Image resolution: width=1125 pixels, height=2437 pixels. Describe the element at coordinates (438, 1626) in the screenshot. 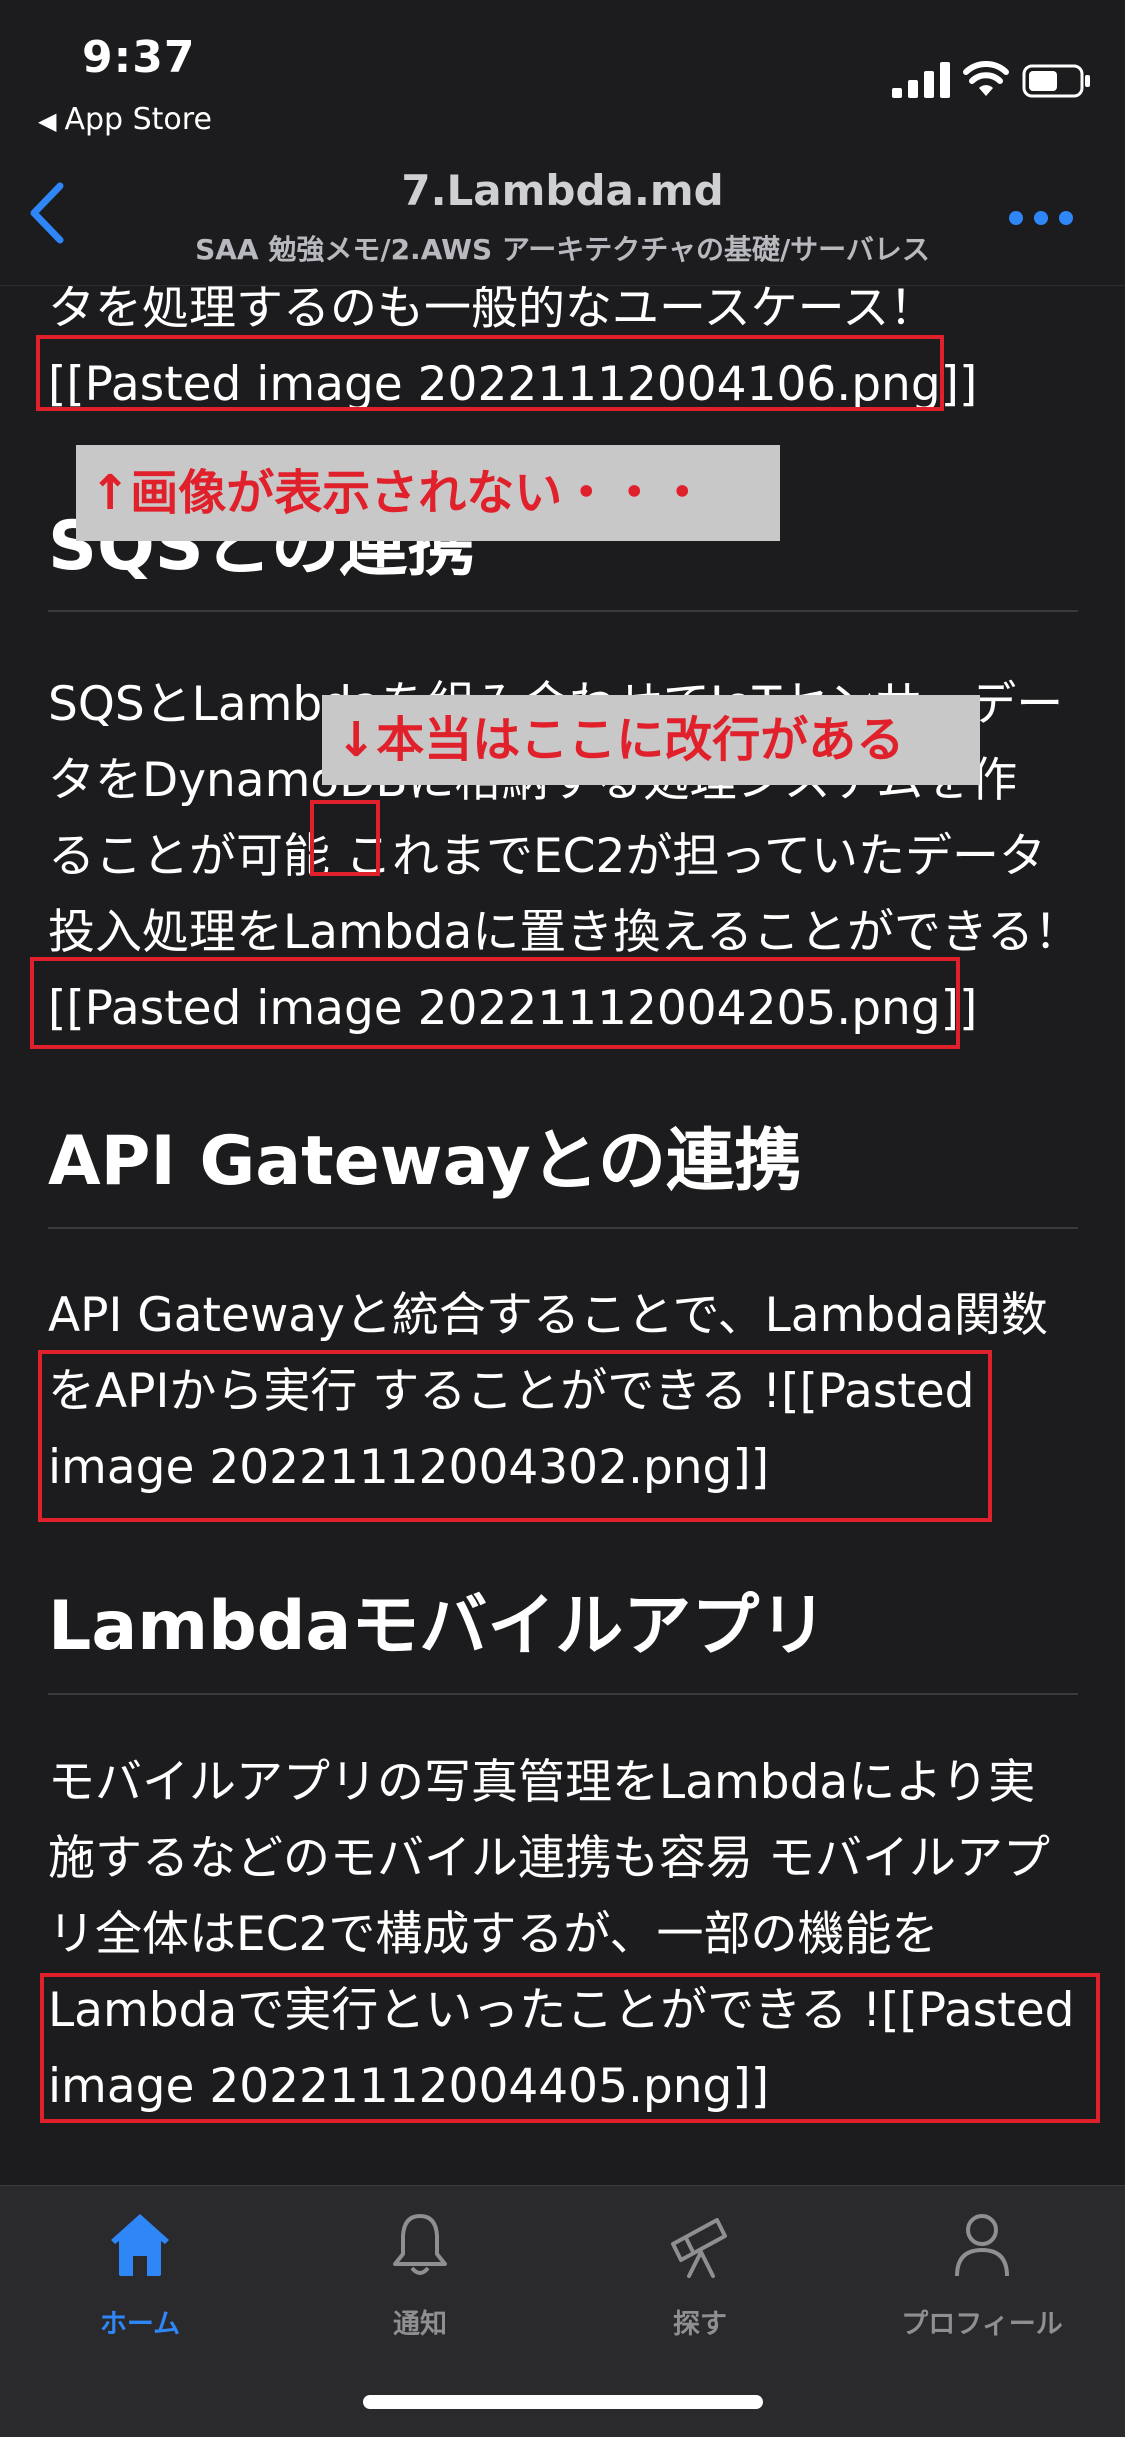

I see `mobile-heading: Lambdaモバイルアプリ` at that location.